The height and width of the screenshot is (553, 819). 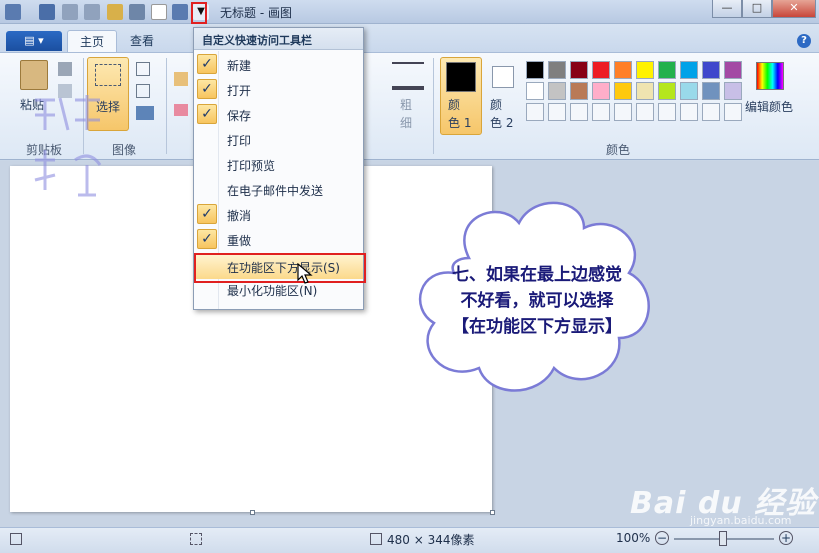 I want to click on menu-header: 自定义快速访问工具栏, so click(x=278, y=39).